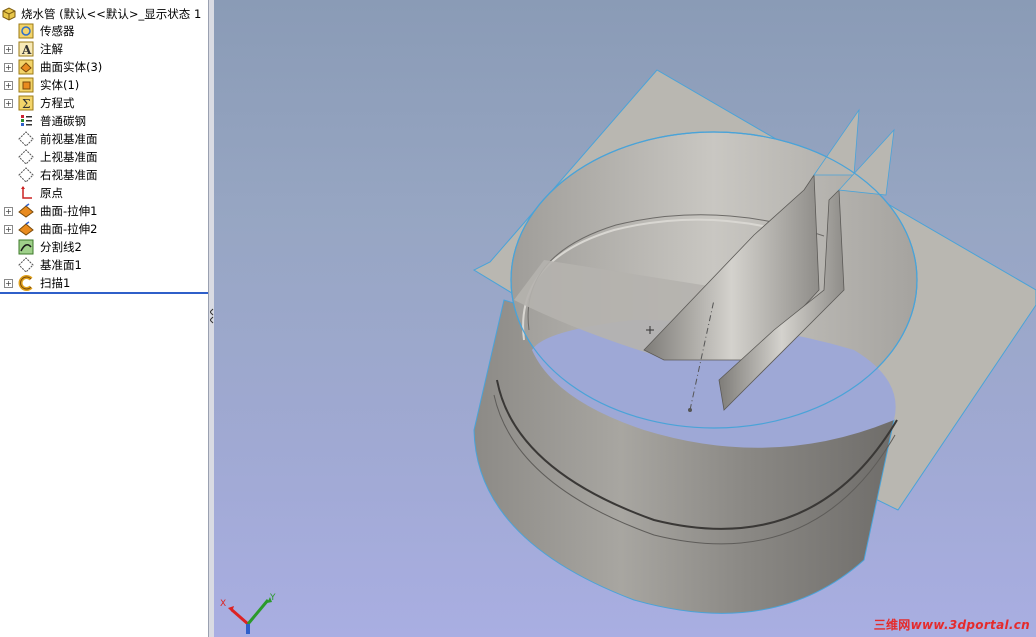  What do you see at coordinates (63, 121) in the screenshot?
I see `tree-item-label: 普通碳钢` at bounding box center [63, 121].